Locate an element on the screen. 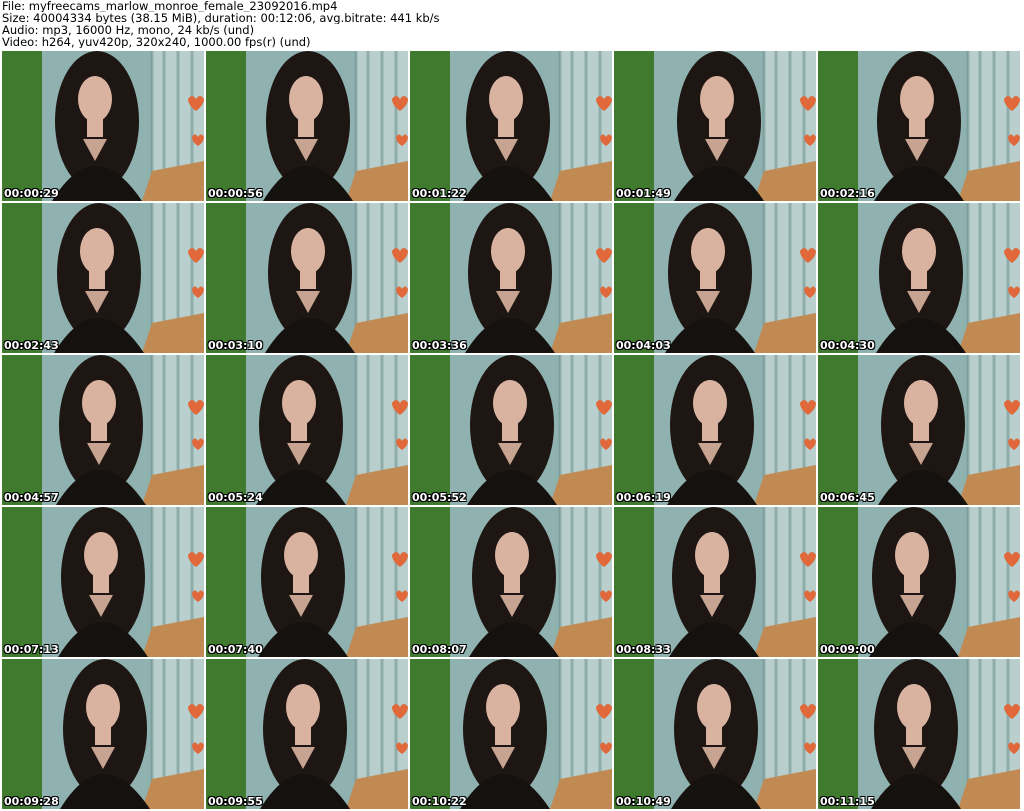 The width and height of the screenshot is (1024, 811). video-thumbnail: 00:09:55 is located at coordinates (307, 734).